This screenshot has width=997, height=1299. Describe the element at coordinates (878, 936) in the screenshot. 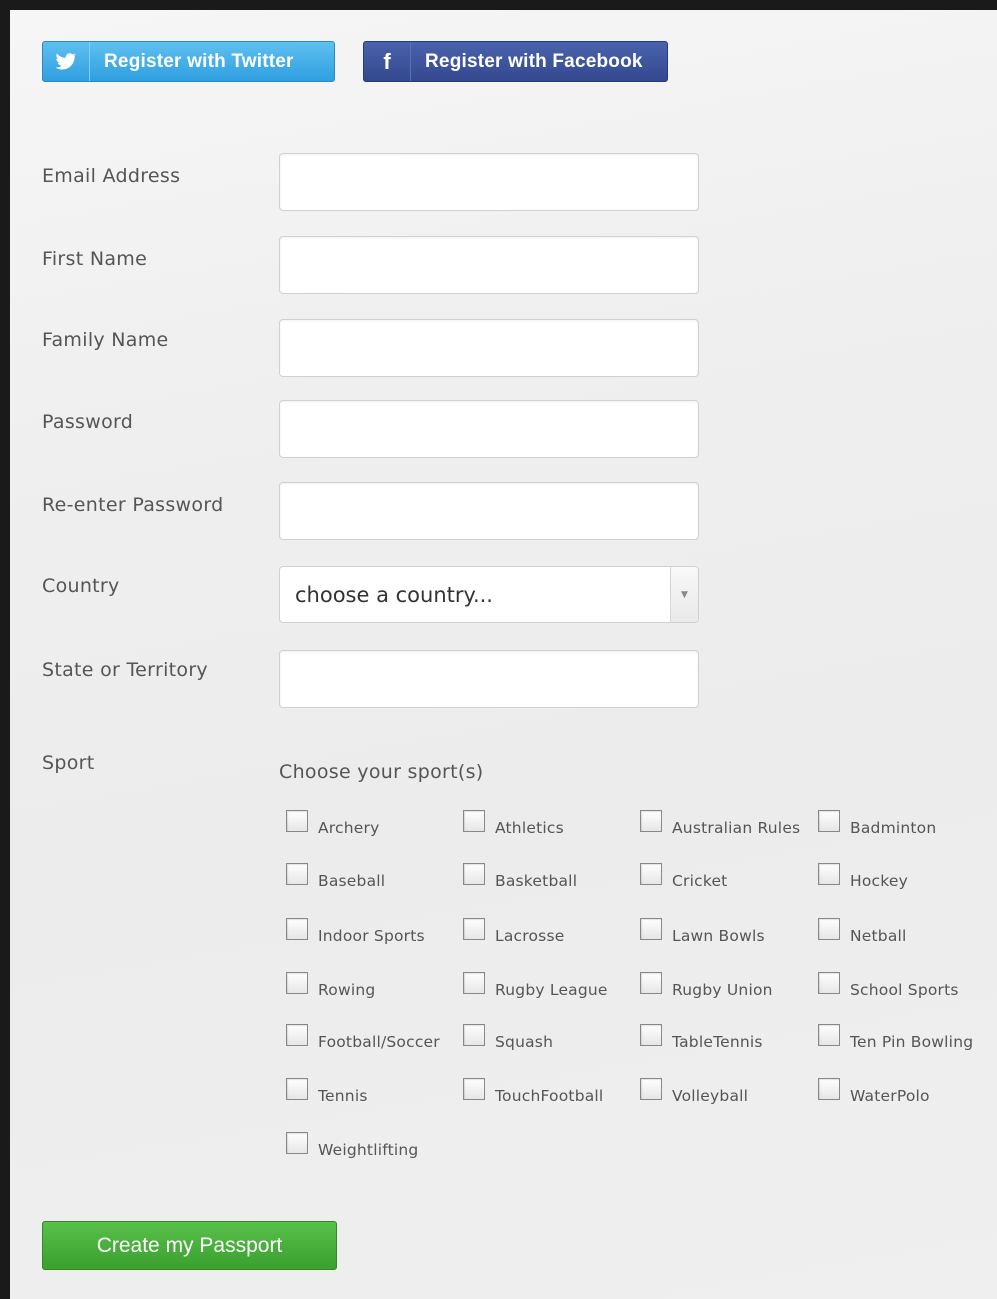

I see `sport-option-label: Netball` at that location.